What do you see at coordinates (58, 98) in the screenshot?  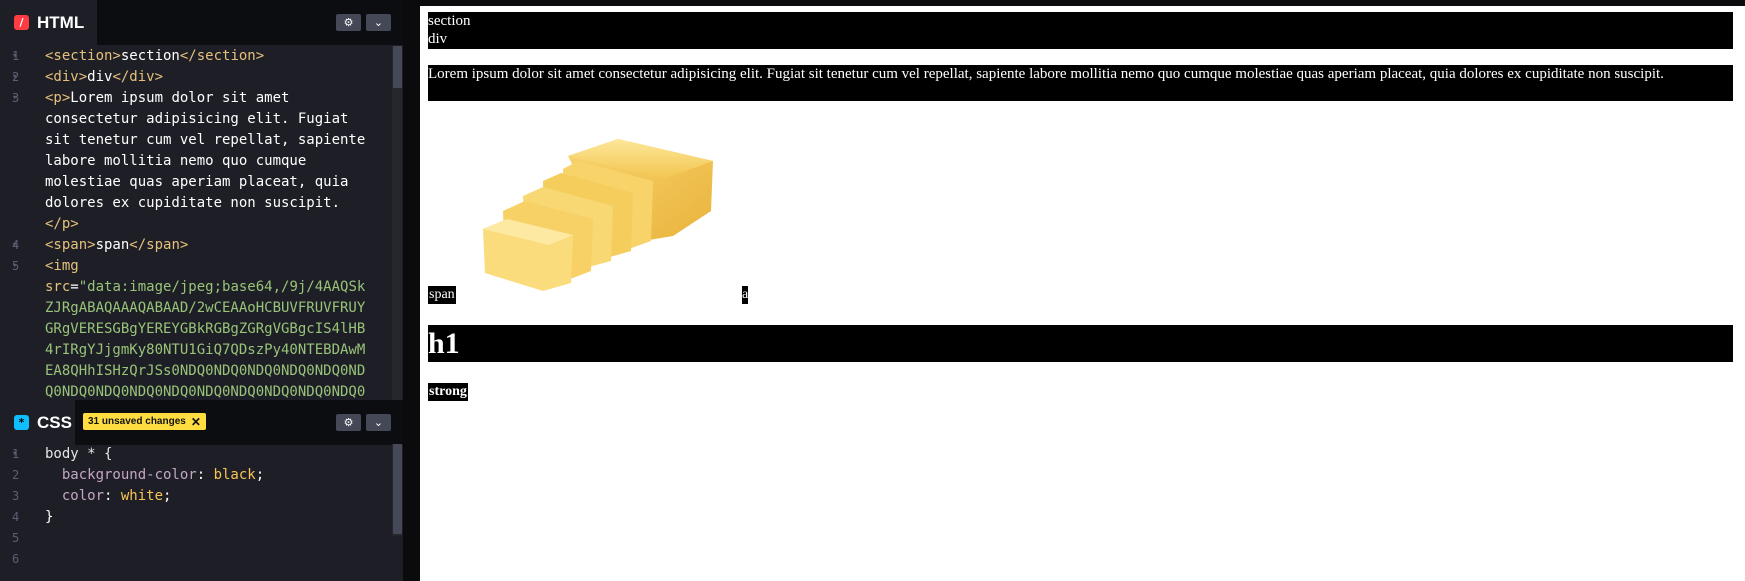 I see `code-token: <p>` at bounding box center [58, 98].